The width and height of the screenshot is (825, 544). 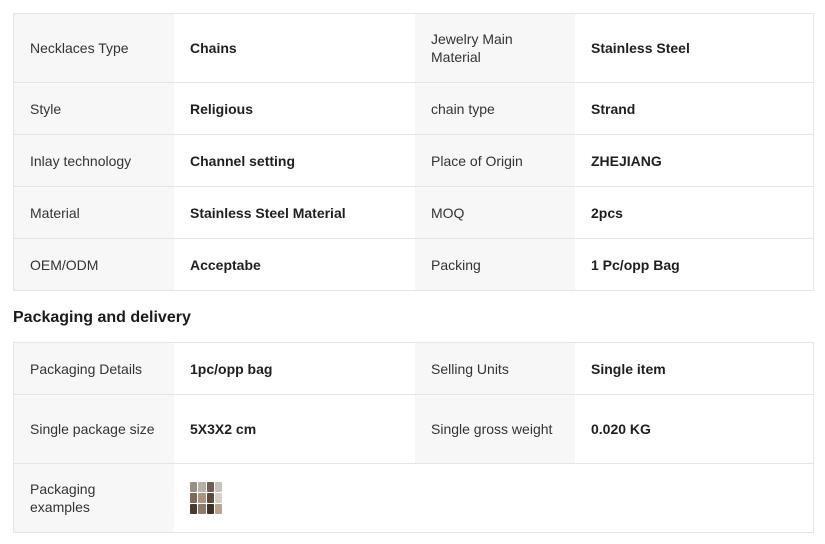 I want to click on spec-key: Jewelry Main Material, so click(x=495, y=48).